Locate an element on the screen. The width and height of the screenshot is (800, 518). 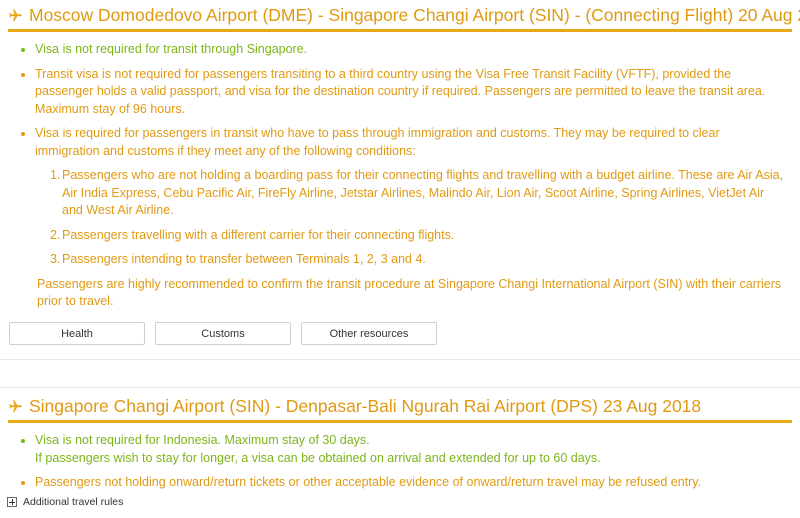
additional-travel-rules-label: Additional travel rules is located at coordinates (73, 502).